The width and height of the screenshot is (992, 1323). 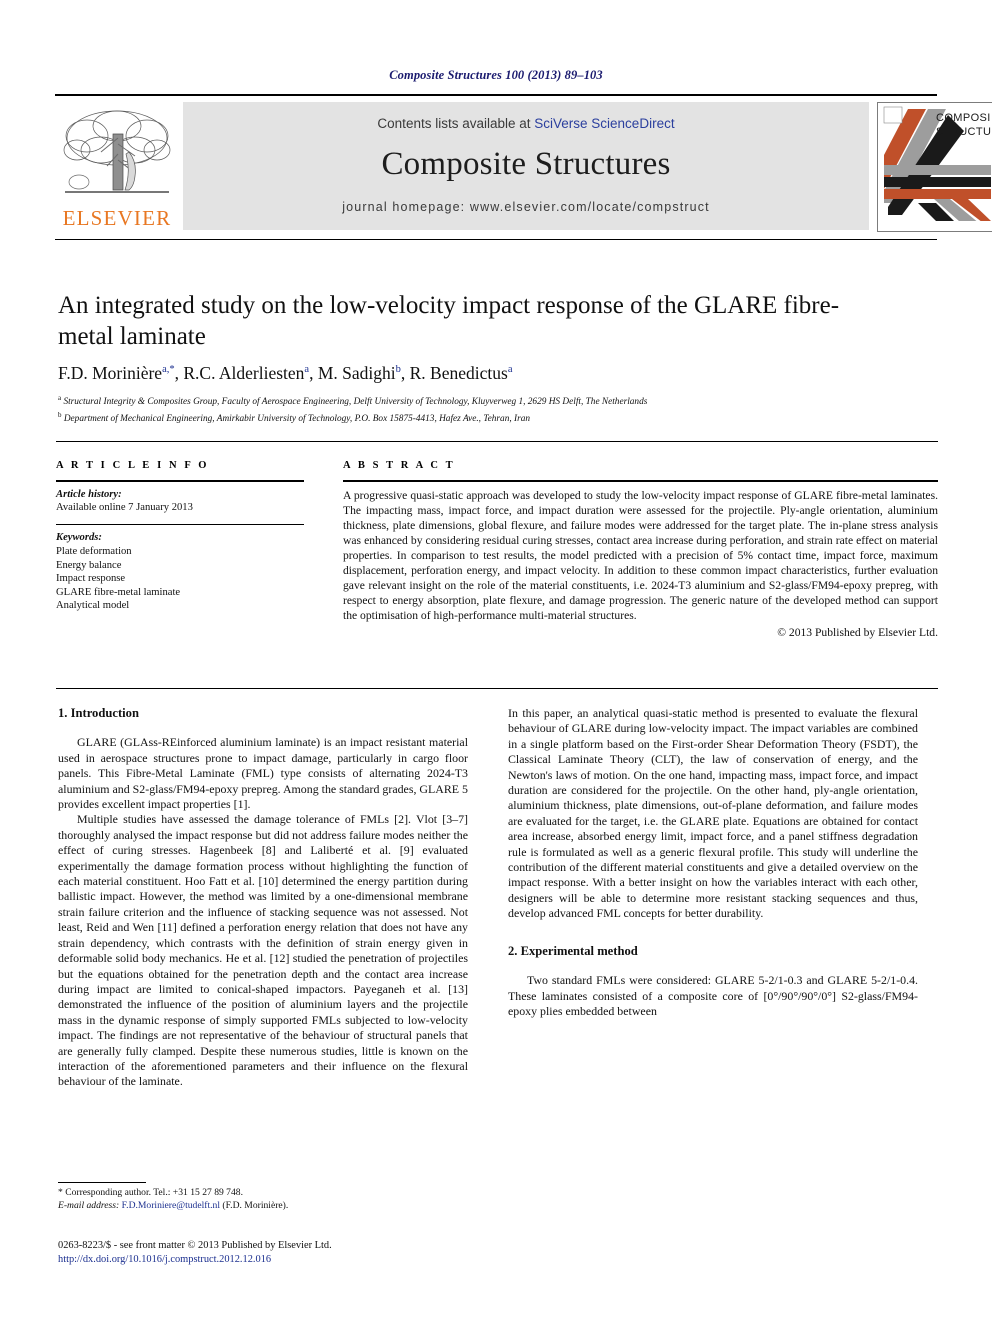 What do you see at coordinates (60, 414) in the screenshot?
I see `affiliation-mark-b: b` at bounding box center [60, 414].